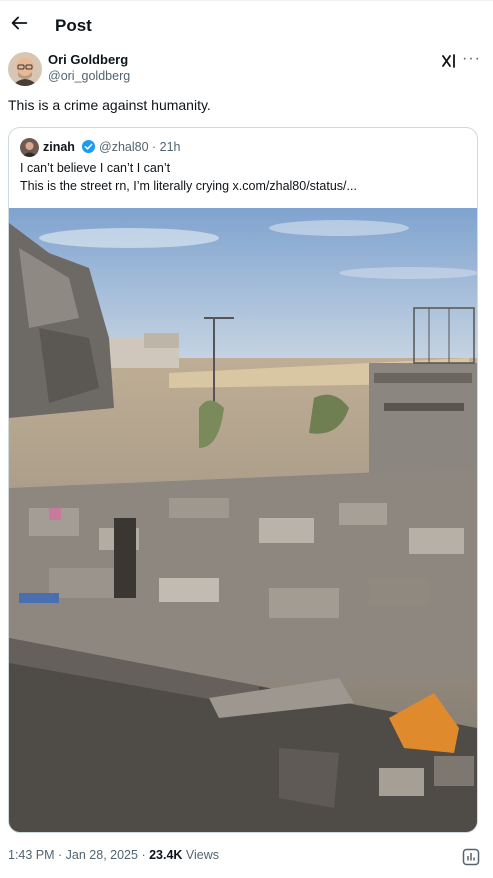 The height and width of the screenshot is (878, 493). Describe the element at coordinates (59, 147) in the screenshot. I see `quote-author-name: zinah` at that location.